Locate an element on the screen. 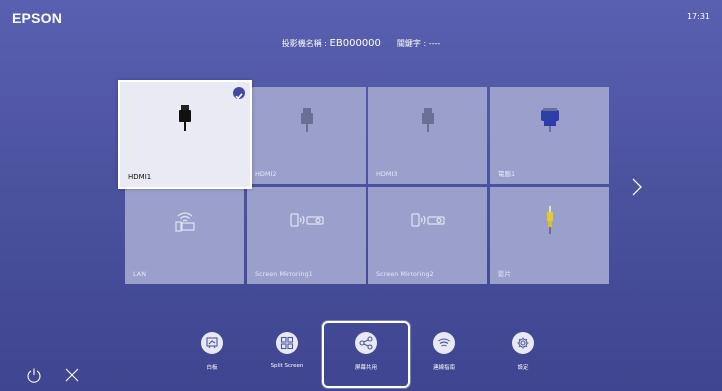 This screenshot has height=391, width=722. projector-info: 投影機名稱 : EB000000 關鍵字 : ---- is located at coordinates (361, 43).